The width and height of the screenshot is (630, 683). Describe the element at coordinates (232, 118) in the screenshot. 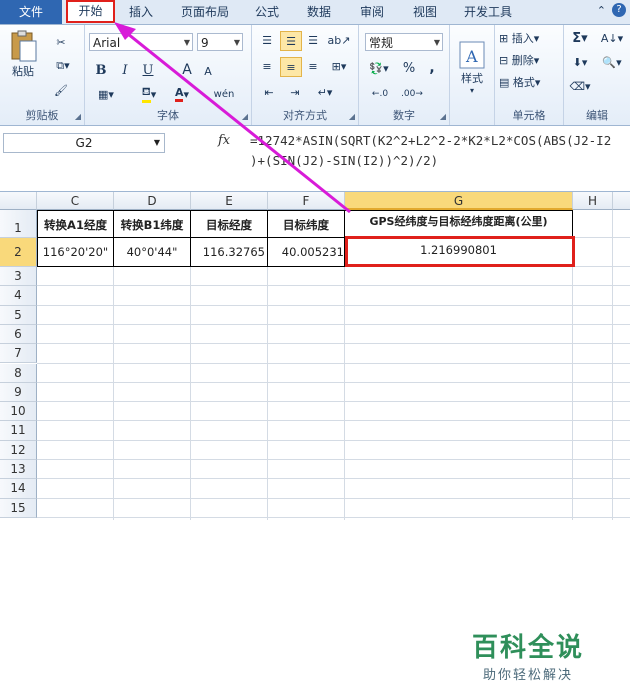

I see `annotation-arrow` at that location.